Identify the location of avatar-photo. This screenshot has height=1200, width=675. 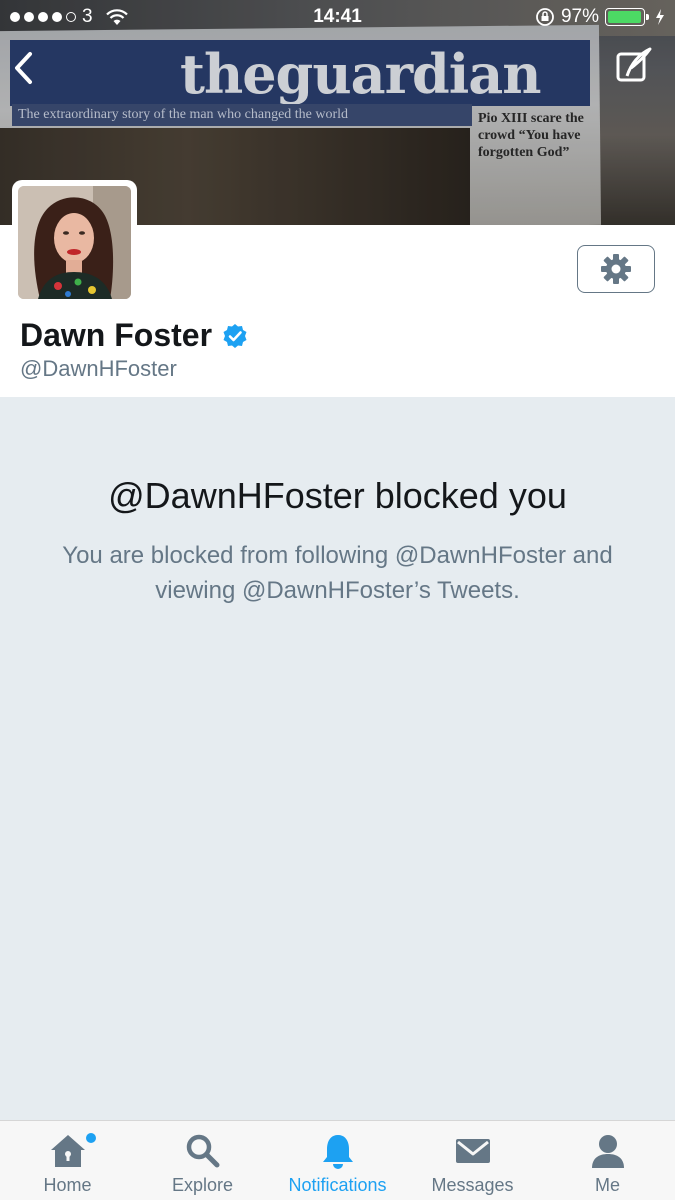
(74, 242).